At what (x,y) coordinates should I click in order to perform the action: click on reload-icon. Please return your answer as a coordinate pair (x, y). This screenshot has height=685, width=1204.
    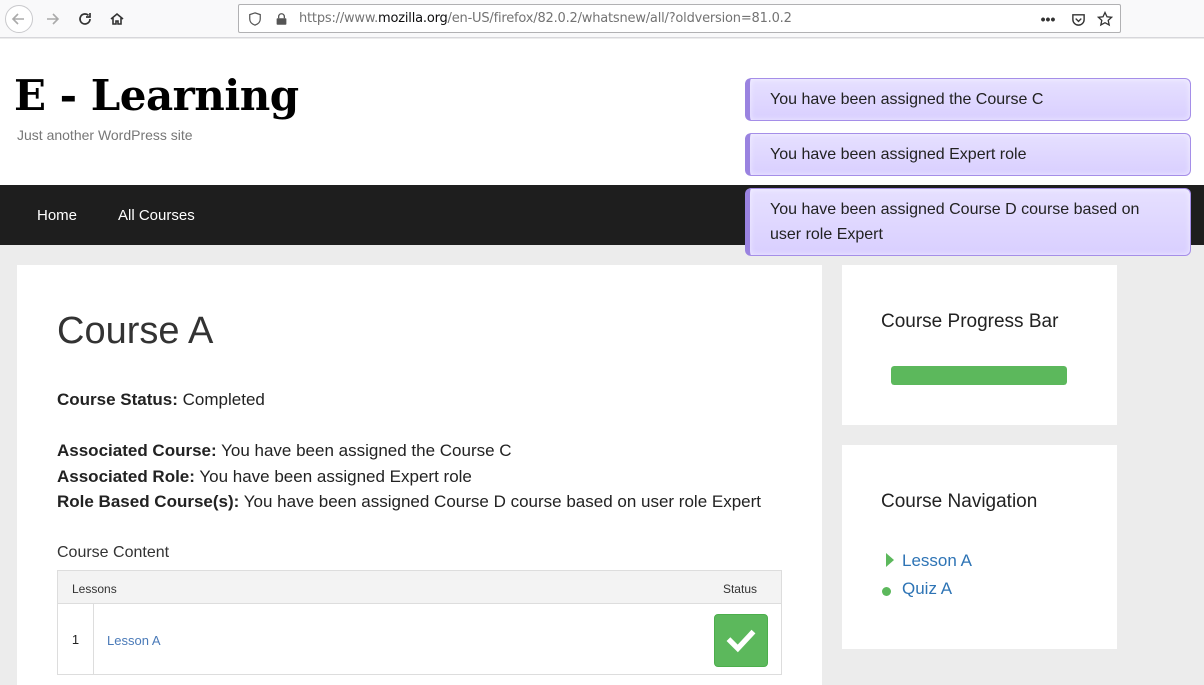
    Looking at the image, I should click on (85, 19).